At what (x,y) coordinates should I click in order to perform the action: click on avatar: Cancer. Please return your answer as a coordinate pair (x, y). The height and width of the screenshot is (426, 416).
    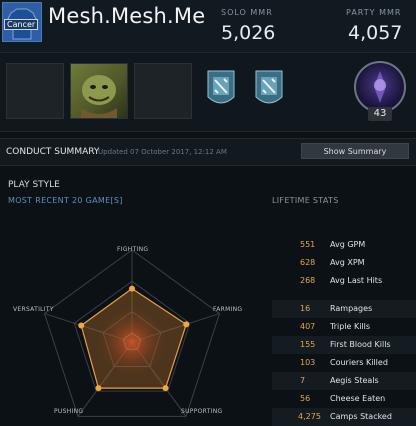
    Looking at the image, I should click on (22, 22).